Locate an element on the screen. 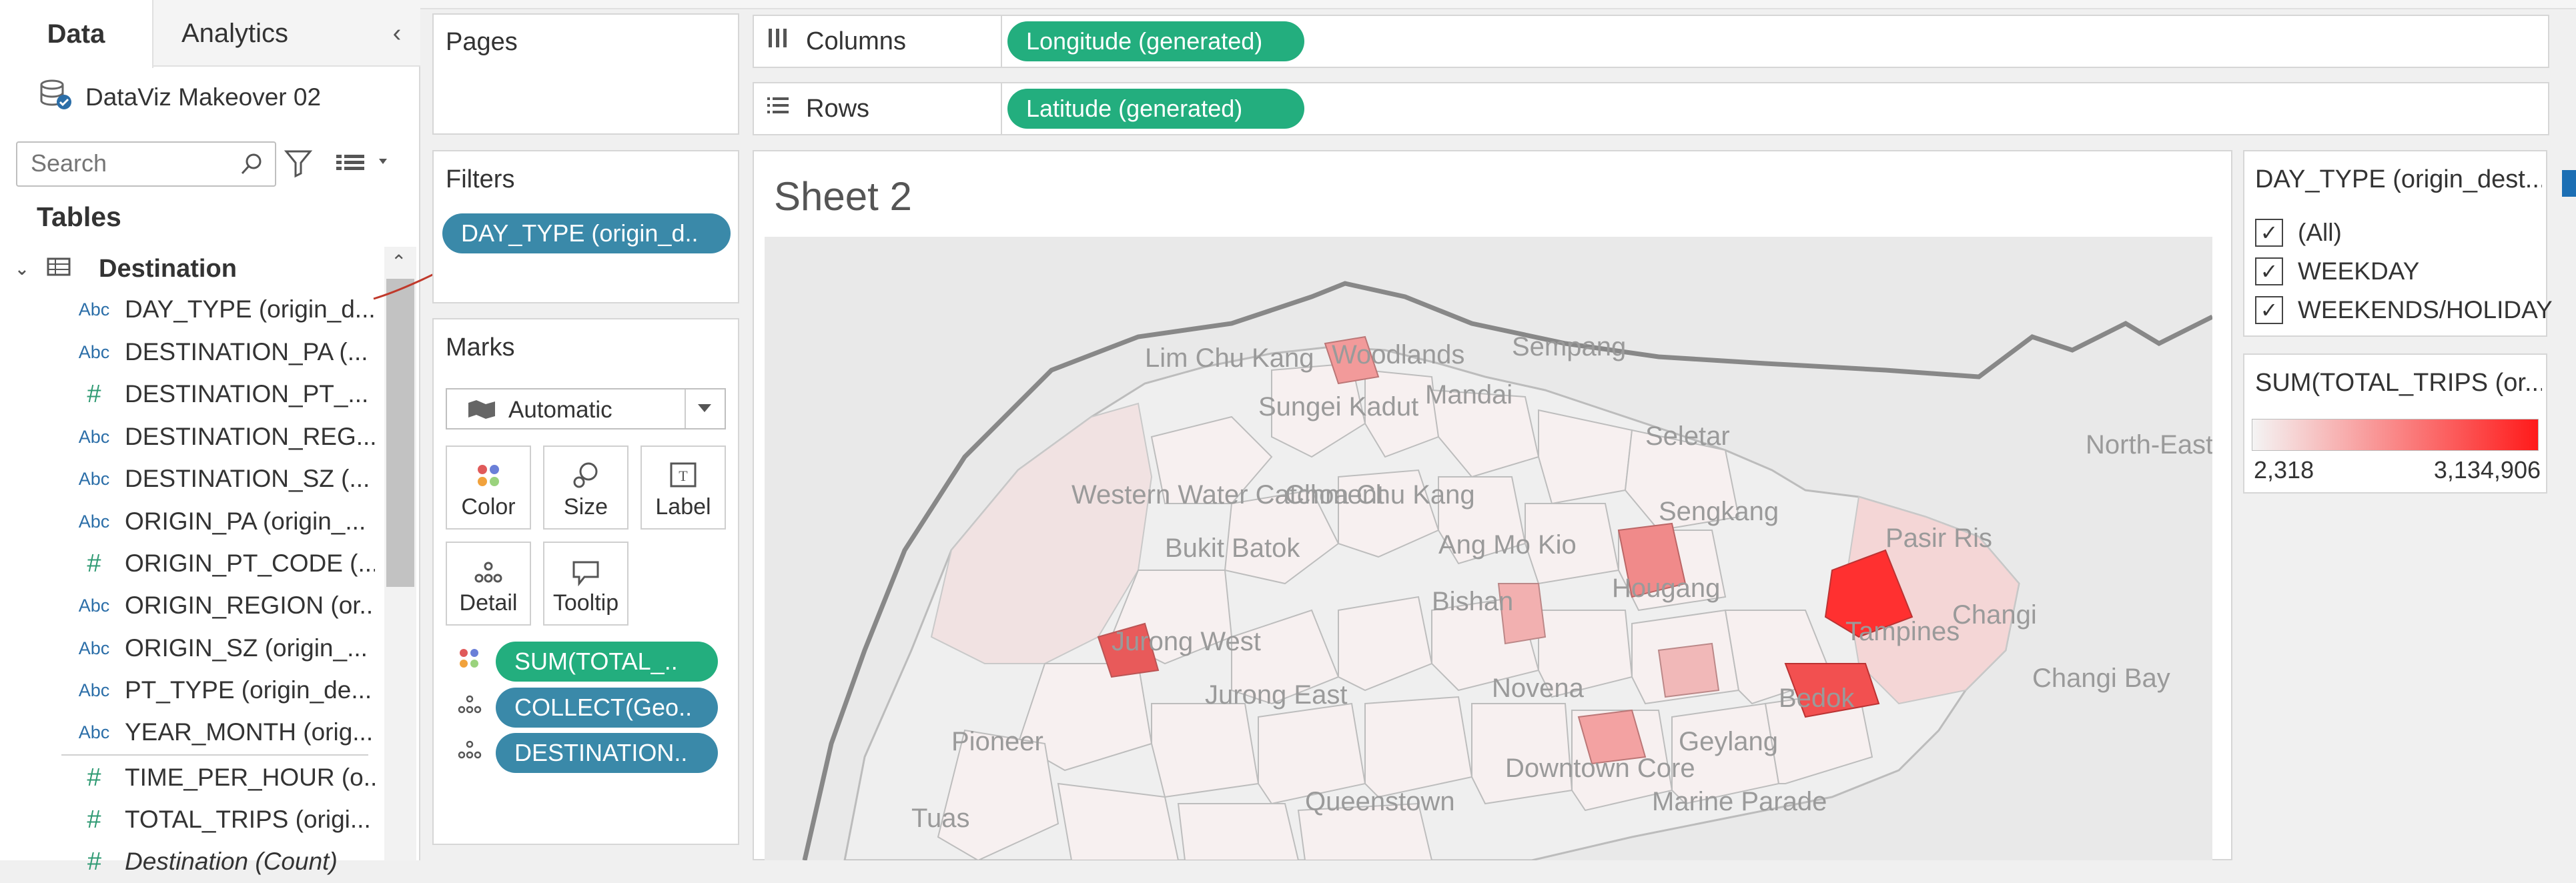  marks-pill-destination: DESTINATION.. is located at coordinates (607, 753).